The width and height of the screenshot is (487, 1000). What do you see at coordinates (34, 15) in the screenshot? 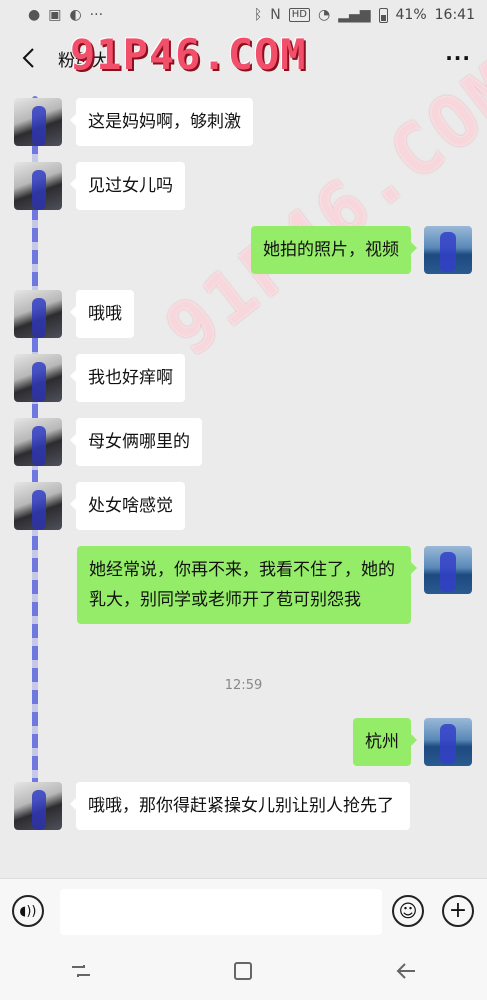
I see `wechat-icon: ●` at bounding box center [34, 15].